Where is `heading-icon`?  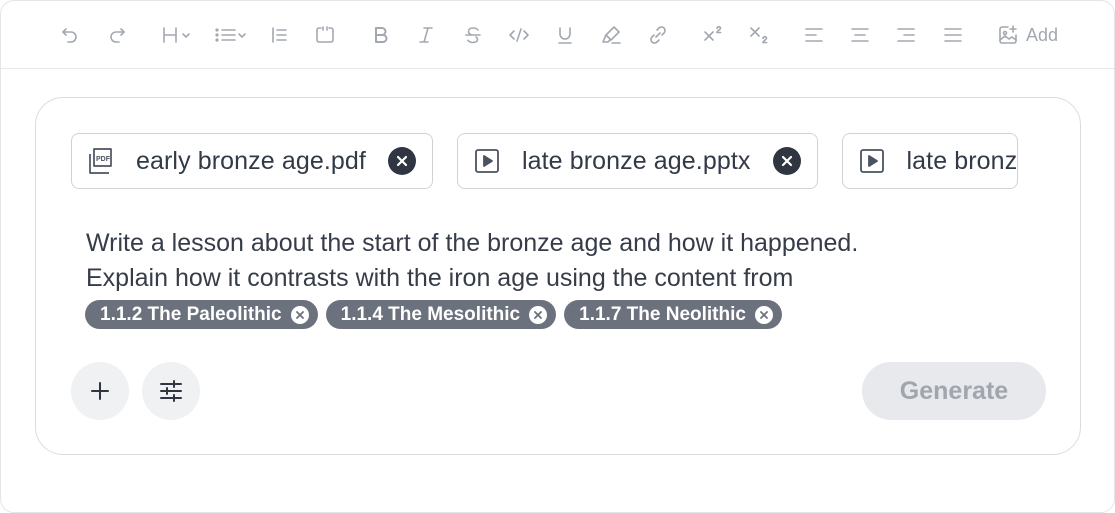
heading-icon is located at coordinates (176, 35).